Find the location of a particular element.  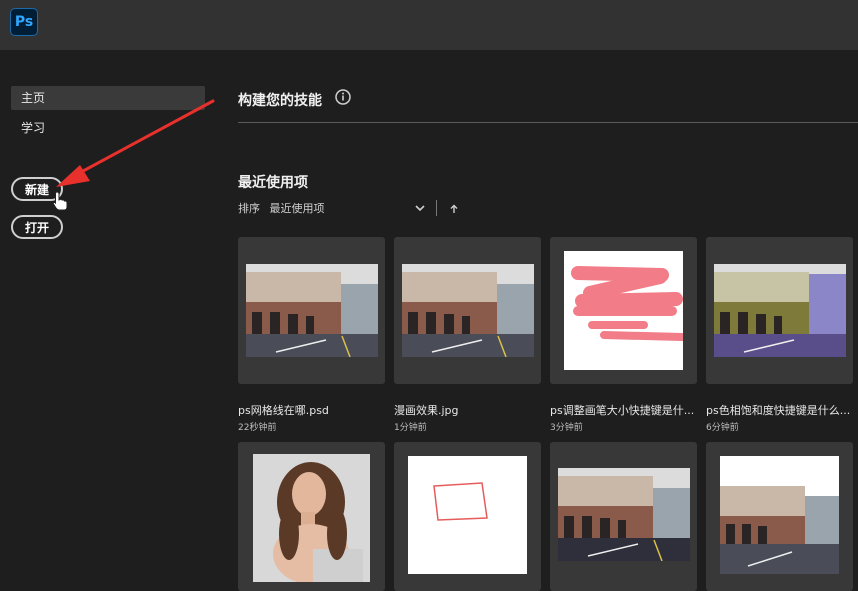

sort-label: 排序 is located at coordinates (249, 208).